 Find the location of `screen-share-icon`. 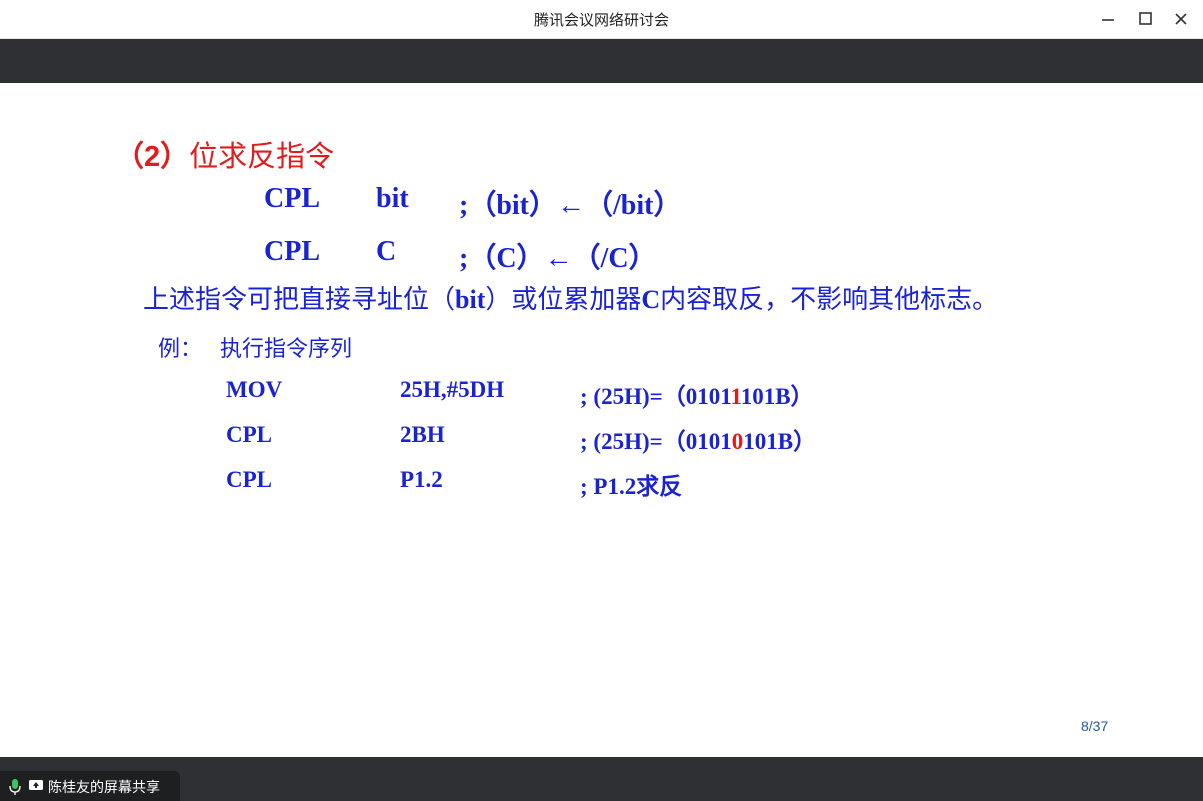

screen-share-icon is located at coordinates (36, 785).